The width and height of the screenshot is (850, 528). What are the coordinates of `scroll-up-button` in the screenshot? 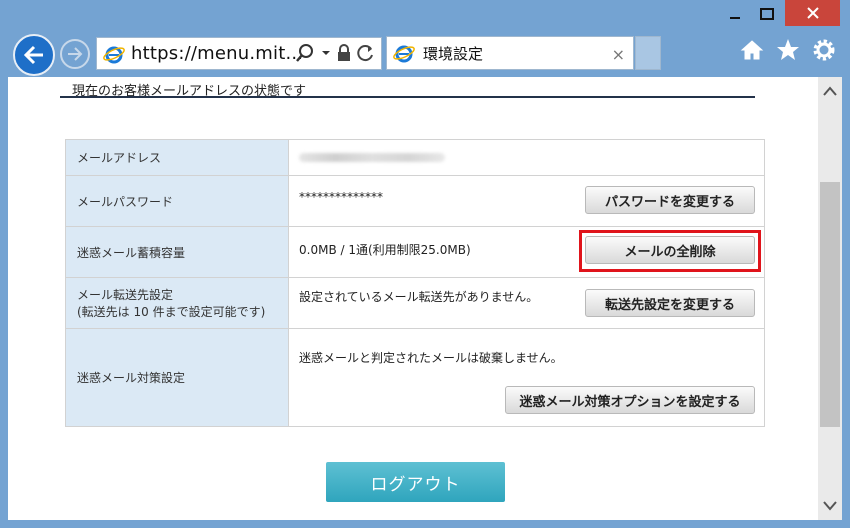 It's located at (830, 91).